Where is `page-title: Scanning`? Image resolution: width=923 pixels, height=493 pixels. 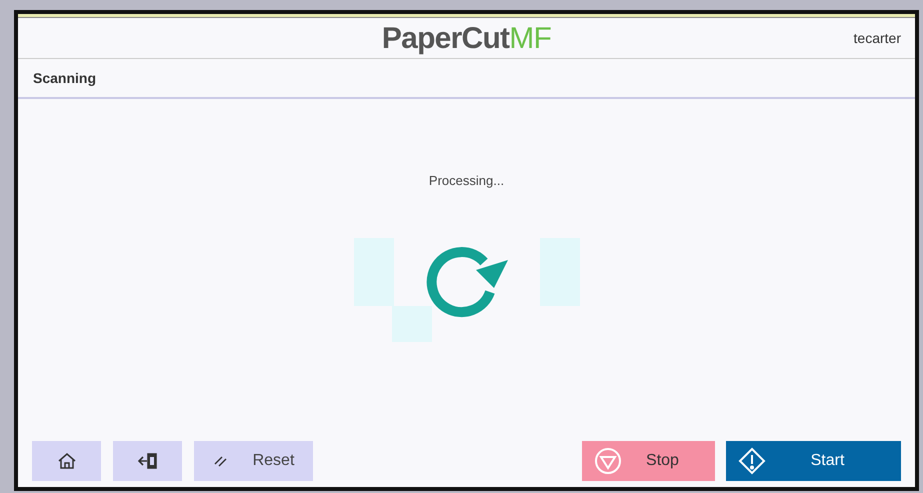
page-title: Scanning is located at coordinates (64, 78).